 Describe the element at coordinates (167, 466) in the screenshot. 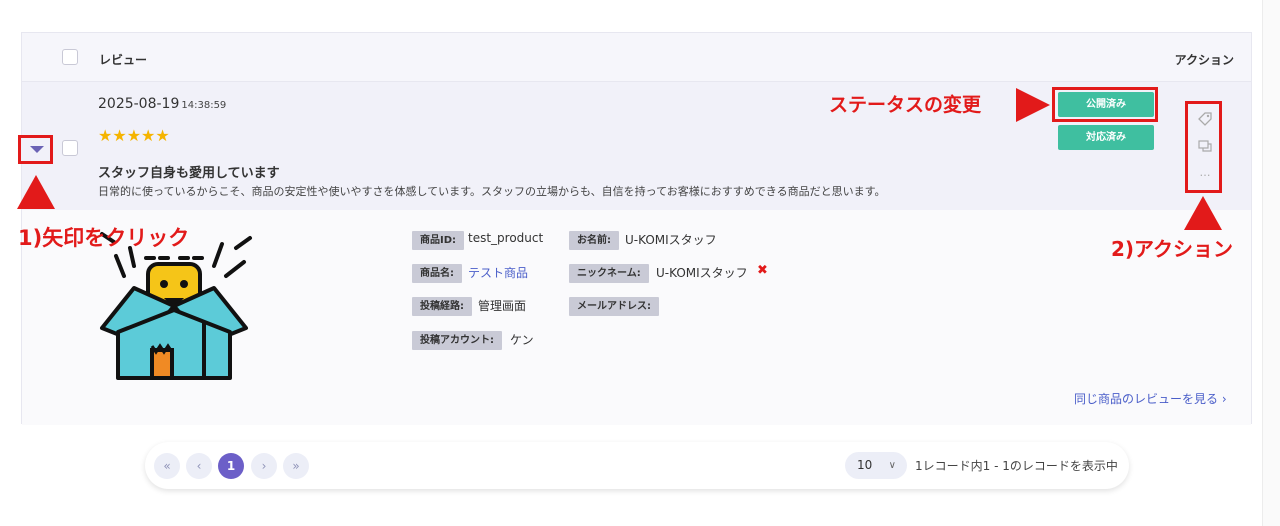

I see `first-page-button: «` at that location.